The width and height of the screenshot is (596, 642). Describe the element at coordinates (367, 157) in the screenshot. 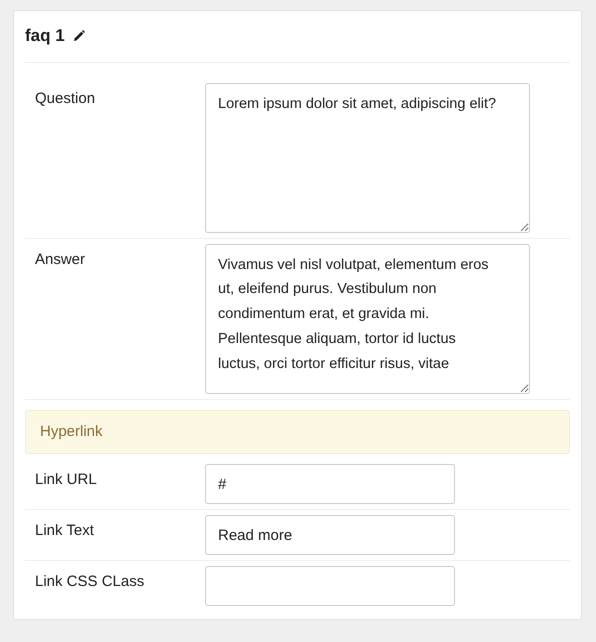

I see `text-area: Lorem ipsum dolor sit amet, adipiscing elit?` at that location.